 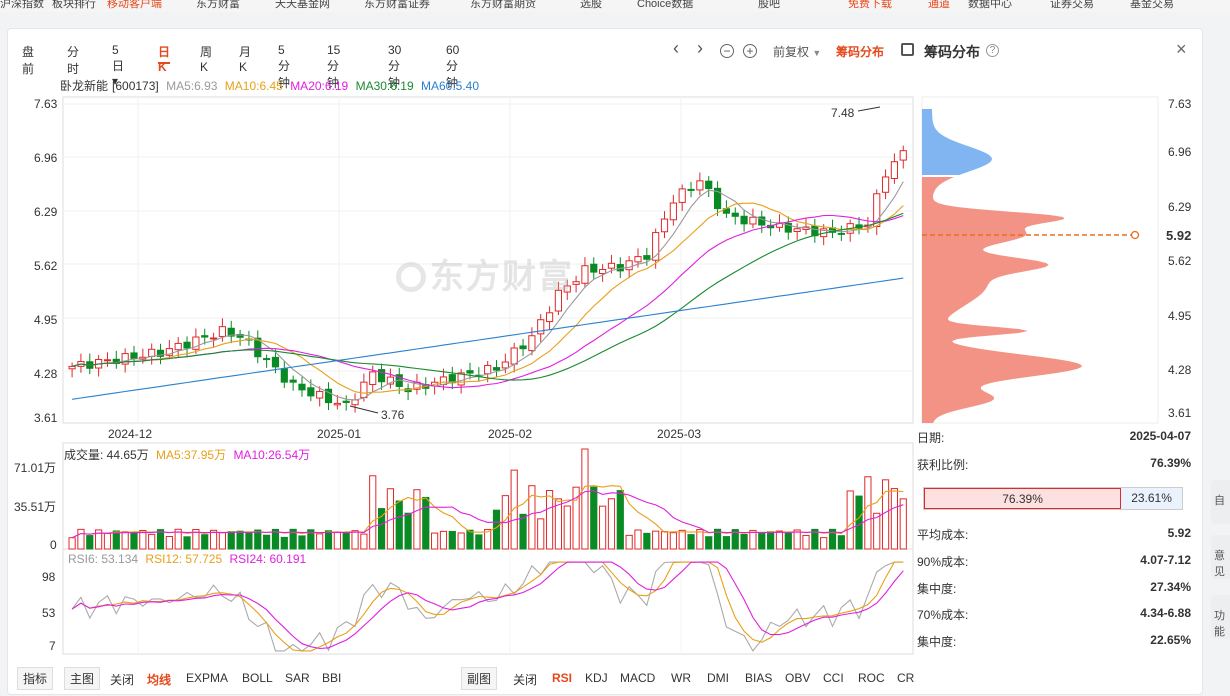 What do you see at coordinates (833, 678) in the screenshot?
I see `sub-indicator-tab: CCI` at bounding box center [833, 678].